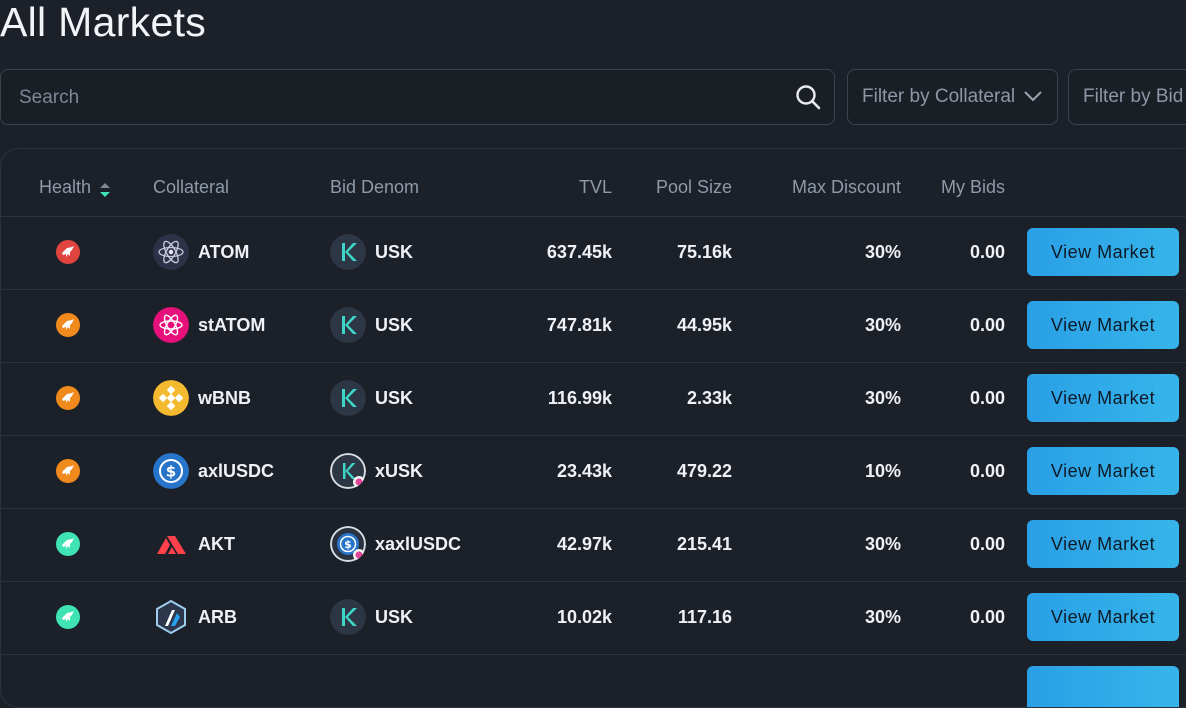 Image resolution: width=1186 pixels, height=708 pixels. What do you see at coordinates (704, 471) in the screenshot?
I see `pool-size-value: 479.22` at bounding box center [704, 471].